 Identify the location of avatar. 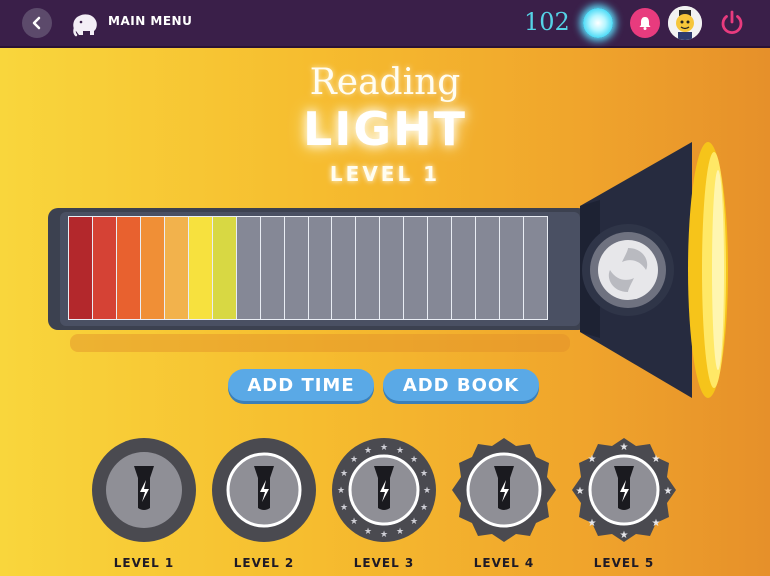
(685, 23).